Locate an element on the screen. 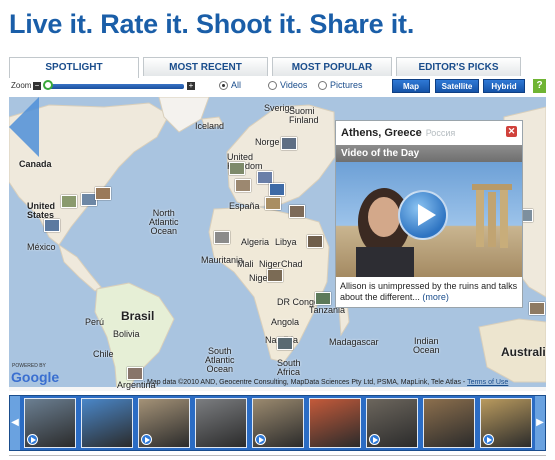 Image resolution: width=555 pixels, height=460 pixels. page-headline: Live it. Rate it. Shoot it. Share it. is located at coordinates (212, 24).